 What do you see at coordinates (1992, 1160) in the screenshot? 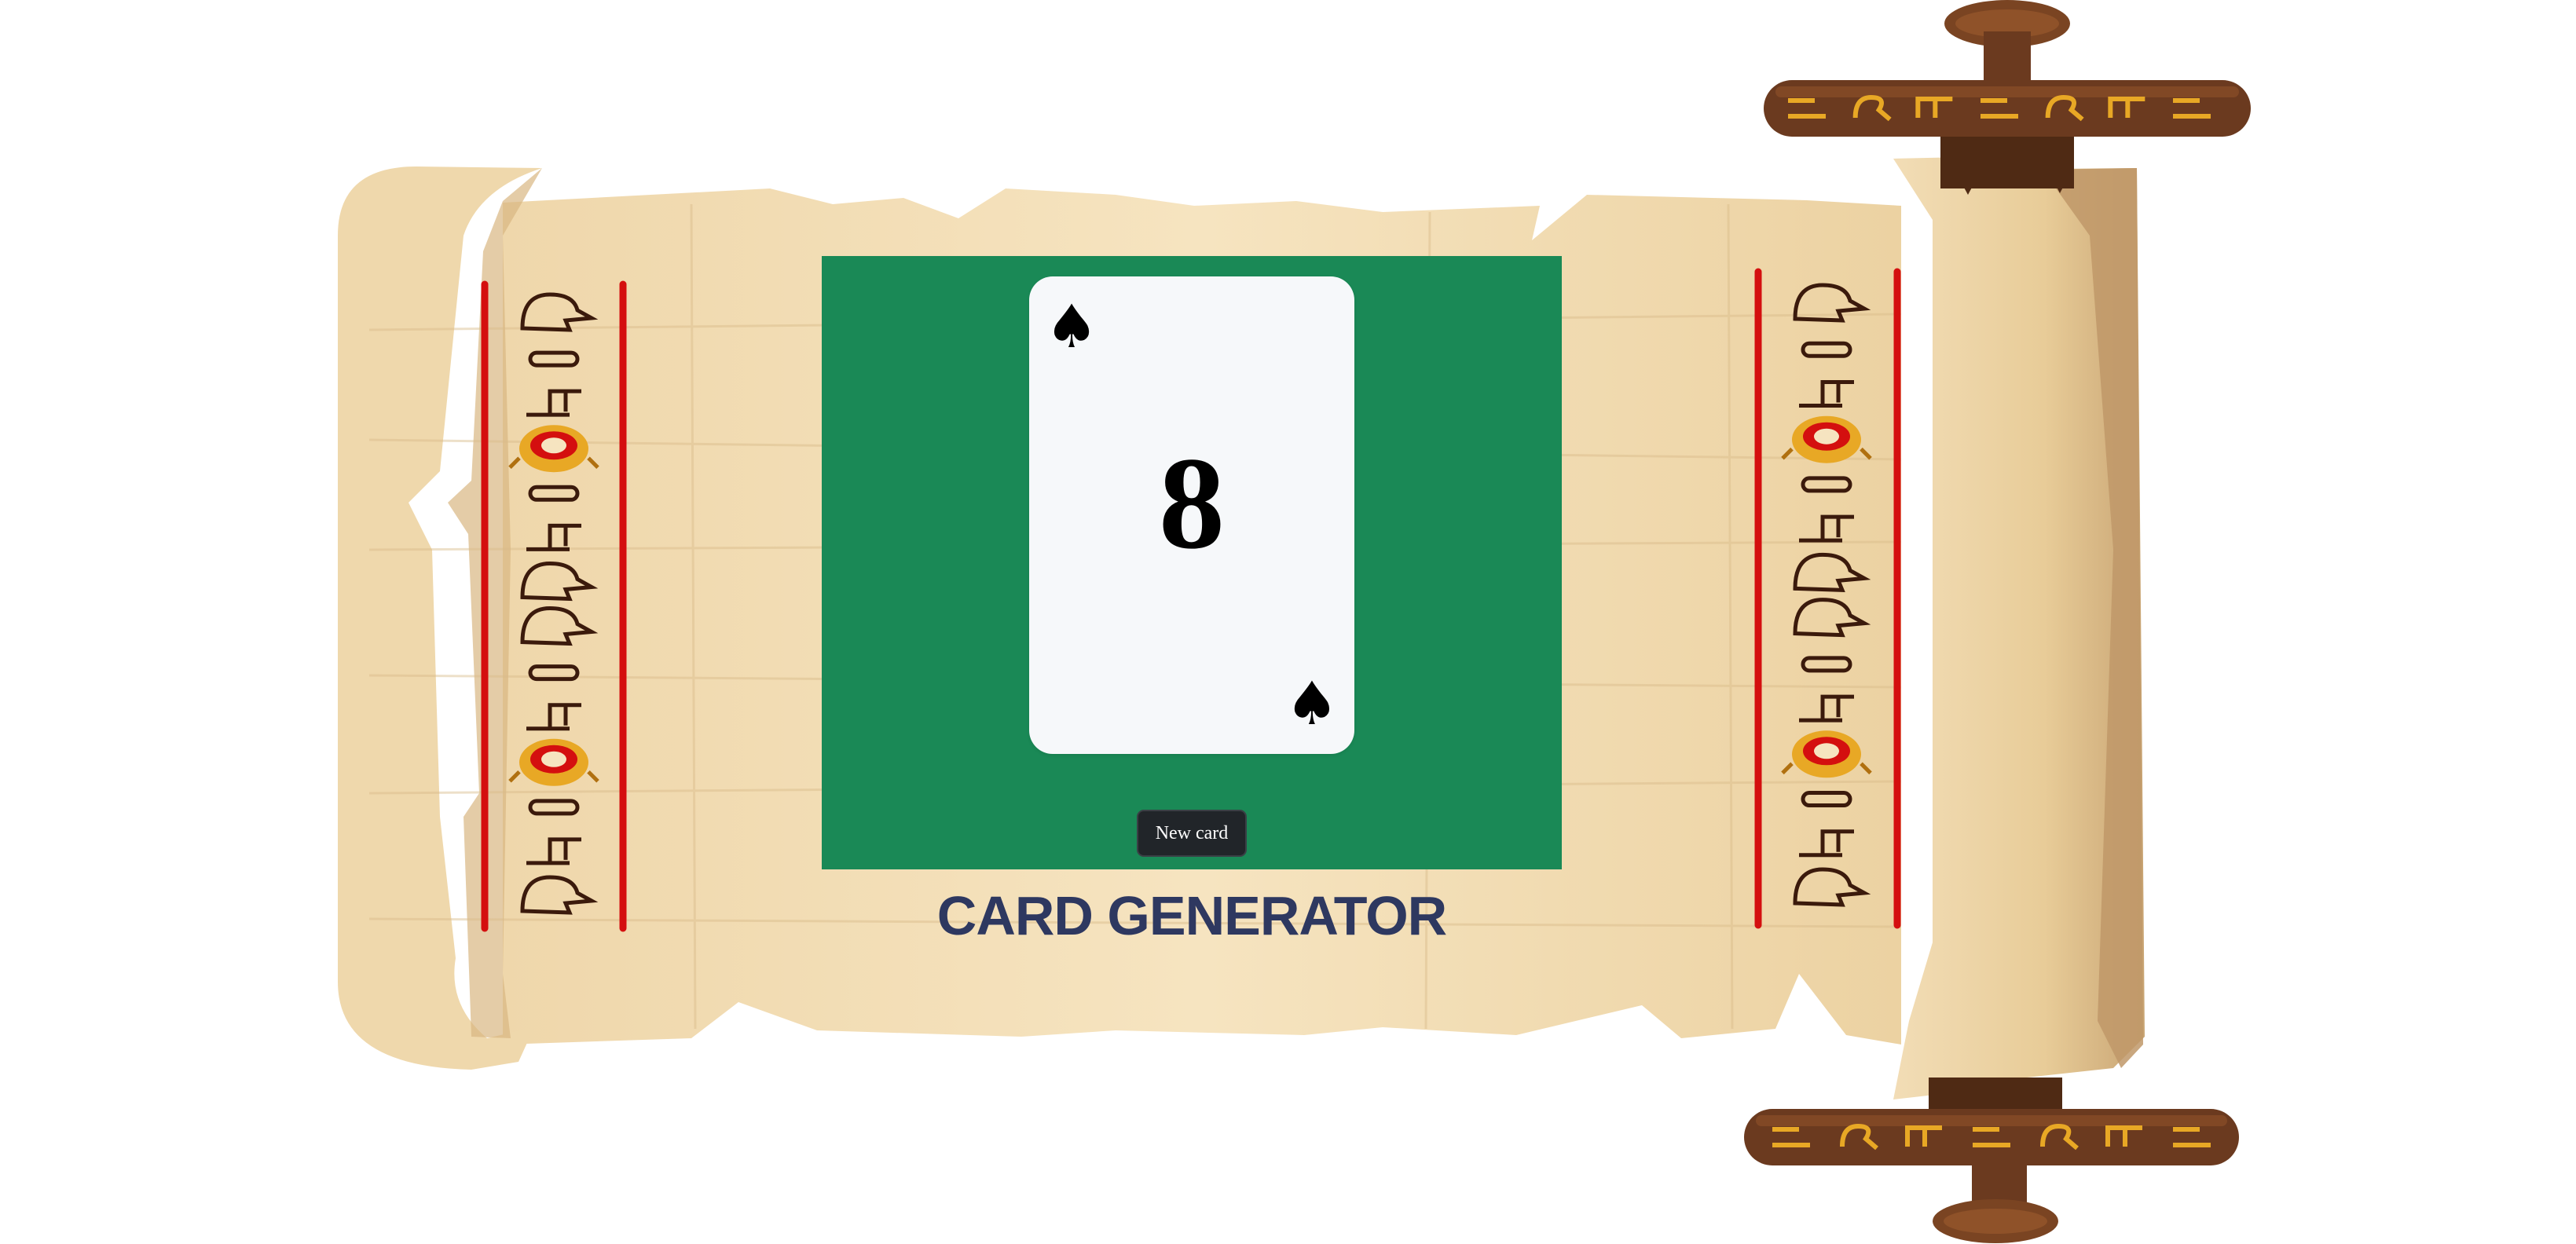
I see `scroll-roller-icon-bottom` at bounding box center [1992, 1160].